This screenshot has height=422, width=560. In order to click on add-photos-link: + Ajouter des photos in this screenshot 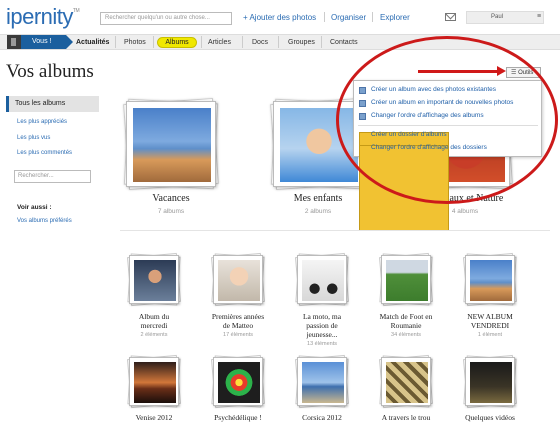, I will do `click(279, 17)`.